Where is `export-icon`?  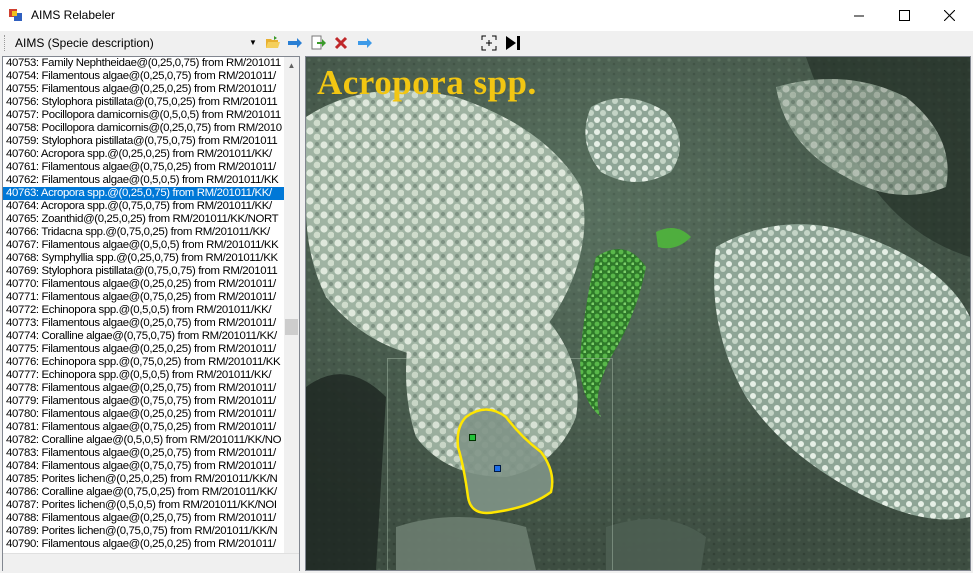 export-icon is located at coordinates (318, 42).